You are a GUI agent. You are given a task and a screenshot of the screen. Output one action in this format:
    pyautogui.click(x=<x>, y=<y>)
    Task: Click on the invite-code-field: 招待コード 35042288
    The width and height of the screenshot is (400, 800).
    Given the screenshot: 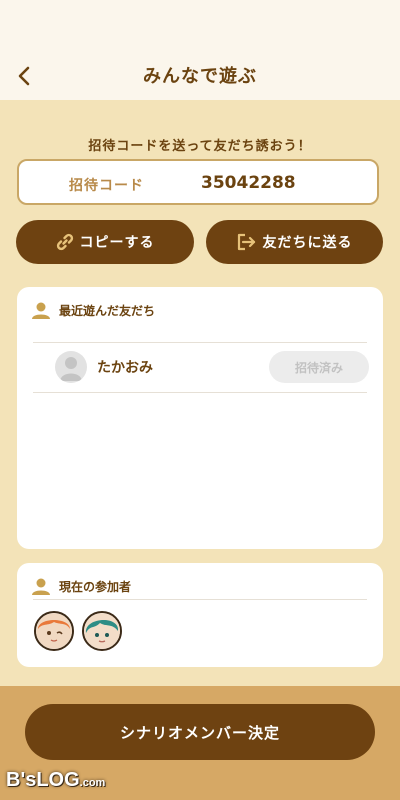 What is the action you would take?
    pyautogui.click(x=198, y=182)
    